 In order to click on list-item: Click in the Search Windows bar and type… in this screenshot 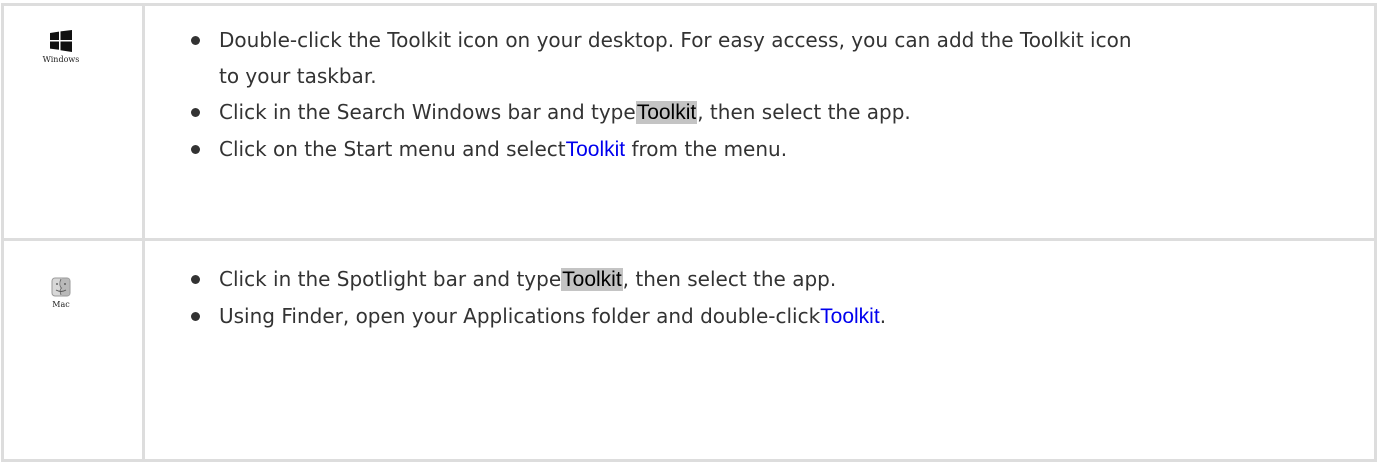, I will do `click(657, 112)`.